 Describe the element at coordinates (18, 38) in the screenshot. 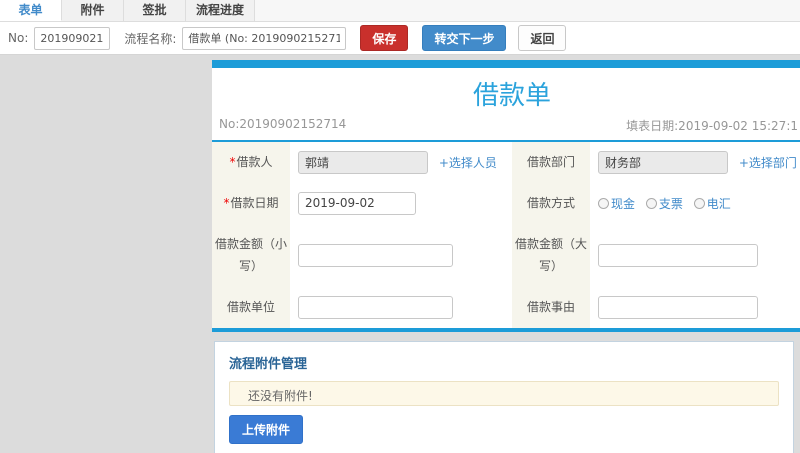

I see `no-label: No:` at that location.